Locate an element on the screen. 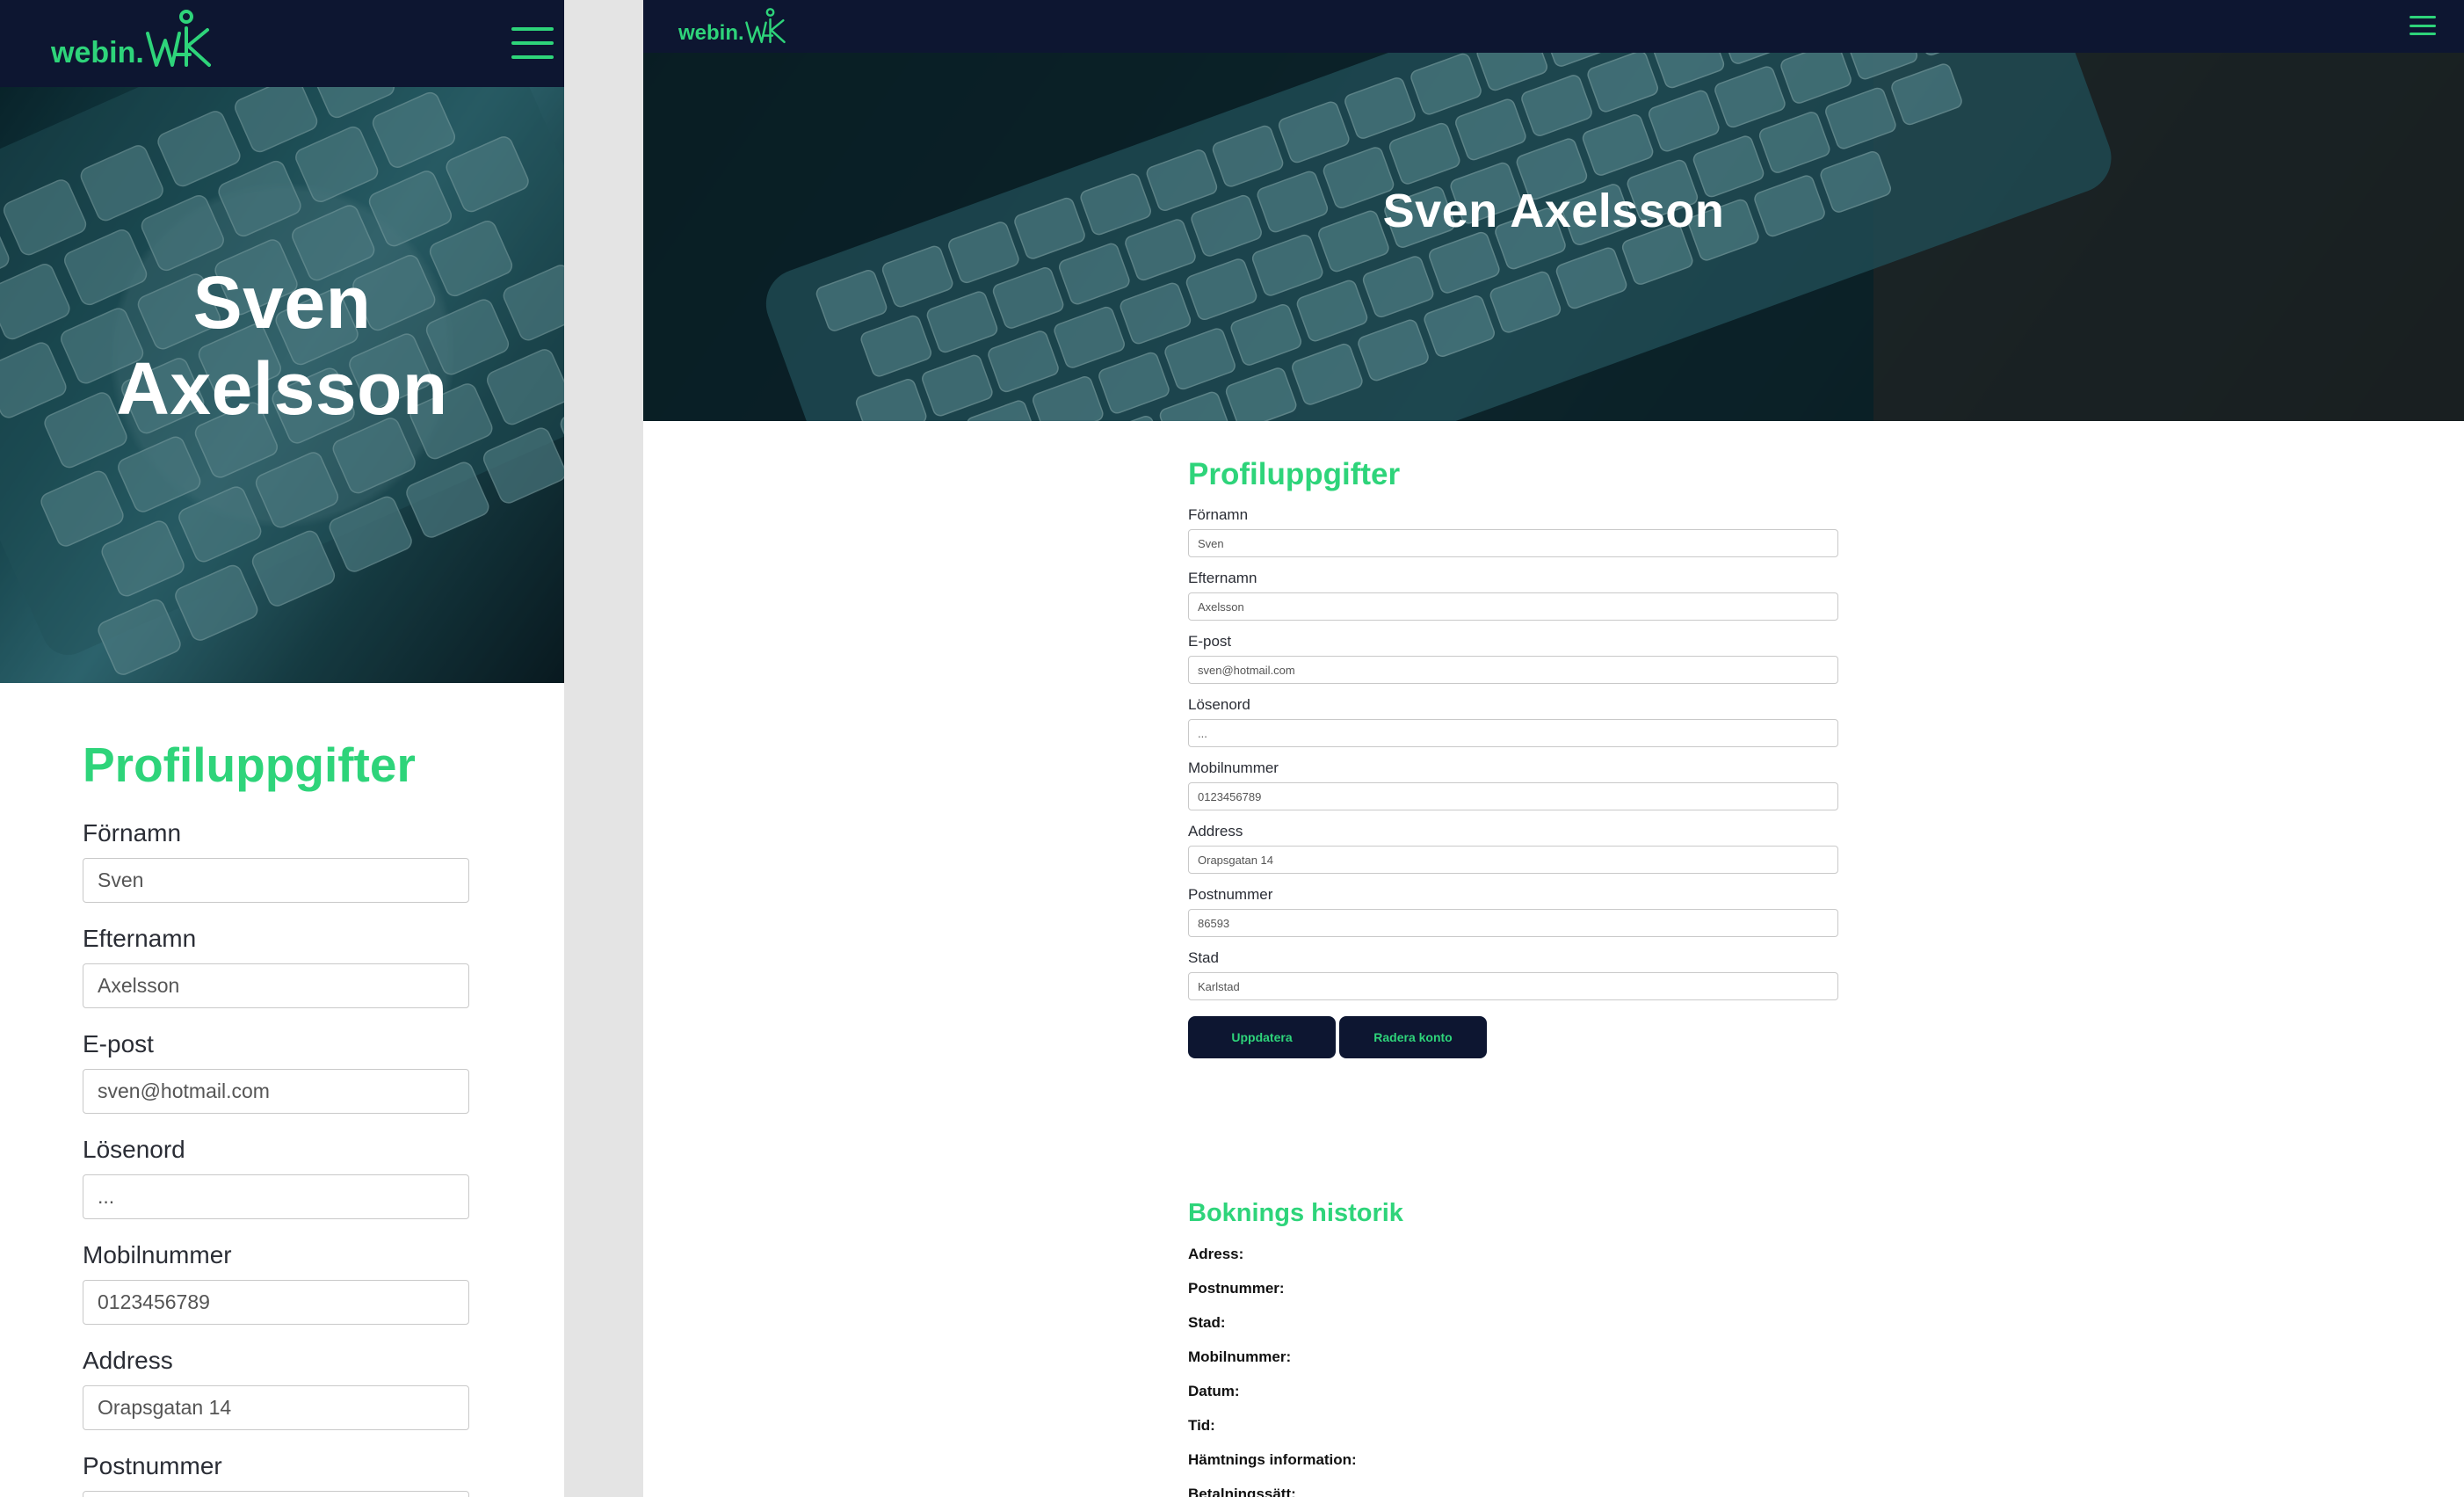 This screenshot has height=1497, width=2464. history-row-phone: Mobilnummer: is located at coordinates (1240, 1356).